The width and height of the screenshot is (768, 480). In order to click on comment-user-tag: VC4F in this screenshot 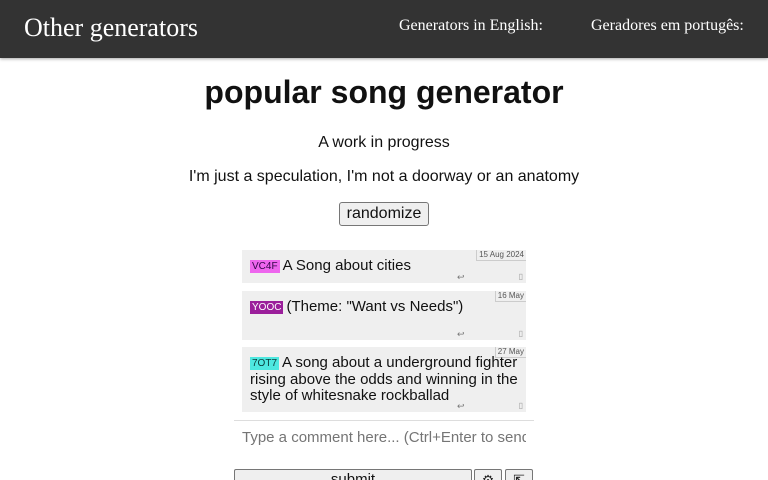, I will do `click(265, 266)`.